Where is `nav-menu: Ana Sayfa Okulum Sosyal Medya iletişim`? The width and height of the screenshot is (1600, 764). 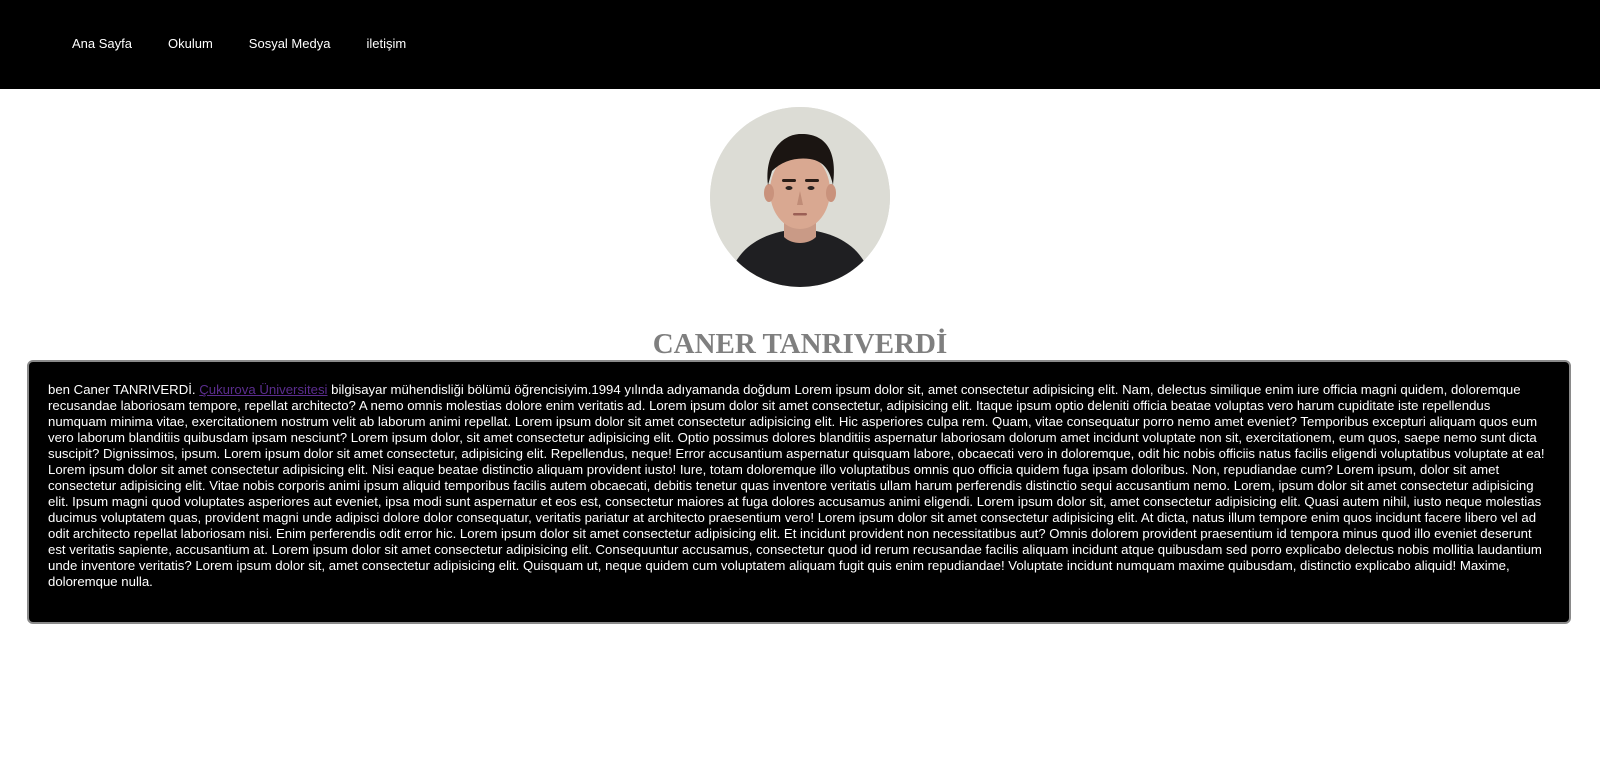 nav-menu: Ana Sayfa Okulum Sosyal Medya iletişim is located at coordinates (257, 44).